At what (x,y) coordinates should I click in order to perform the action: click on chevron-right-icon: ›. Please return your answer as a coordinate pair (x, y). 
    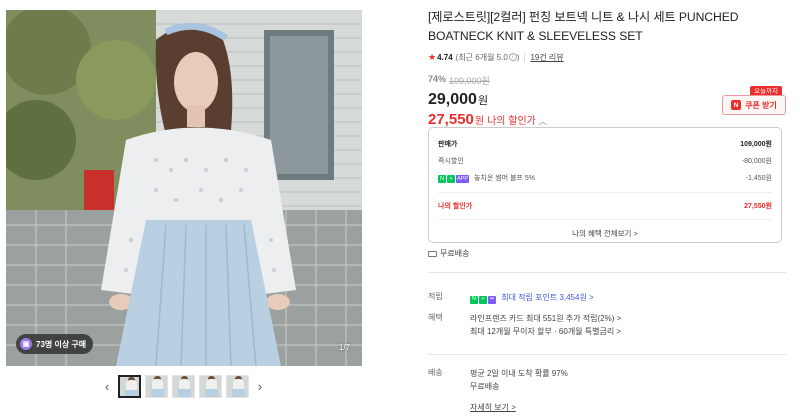
    Looking at the image, I should click on (260, 386).